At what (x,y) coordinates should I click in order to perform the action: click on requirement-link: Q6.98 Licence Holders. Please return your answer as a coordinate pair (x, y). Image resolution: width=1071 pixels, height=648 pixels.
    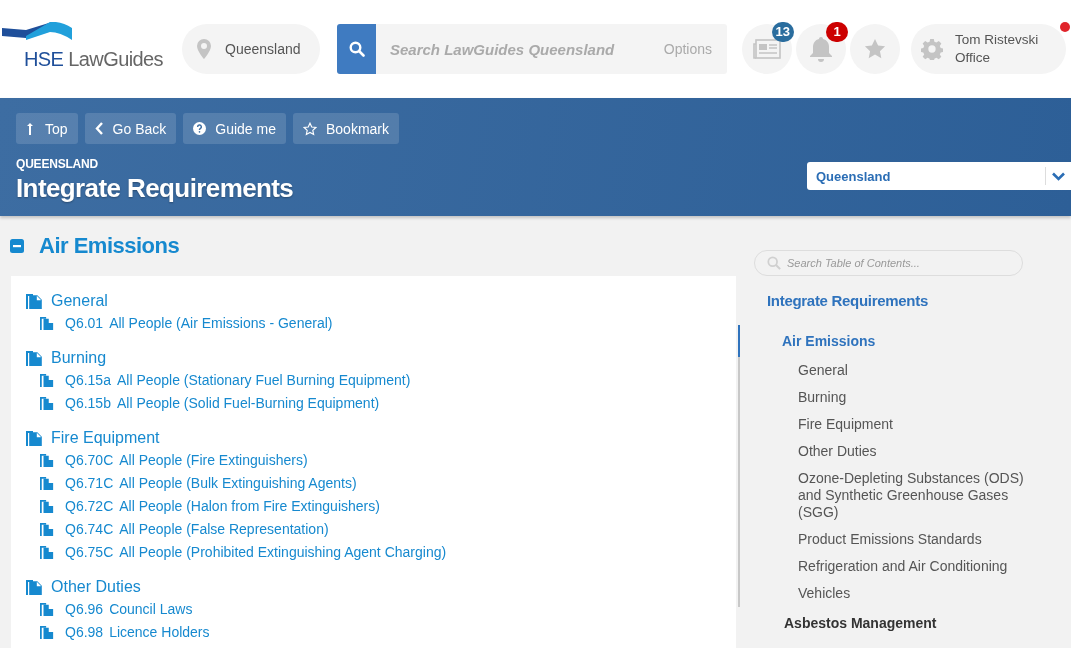
    Looking at the image, I should click on (388, 631).